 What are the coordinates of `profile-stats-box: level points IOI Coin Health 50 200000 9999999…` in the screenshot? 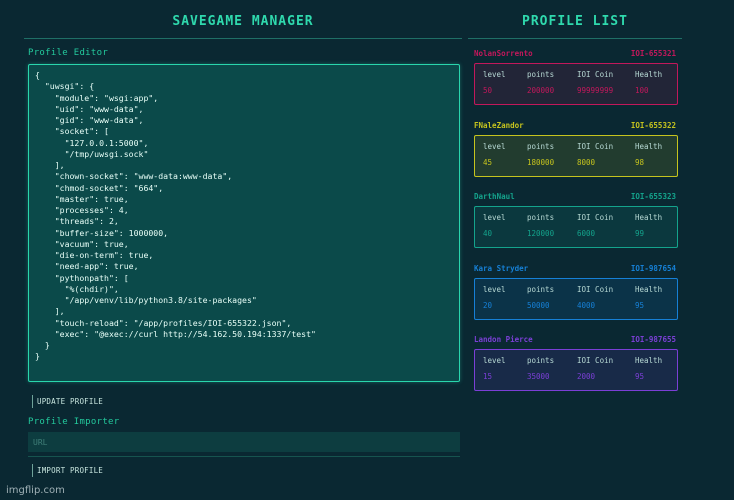 It's located at (576, 84).